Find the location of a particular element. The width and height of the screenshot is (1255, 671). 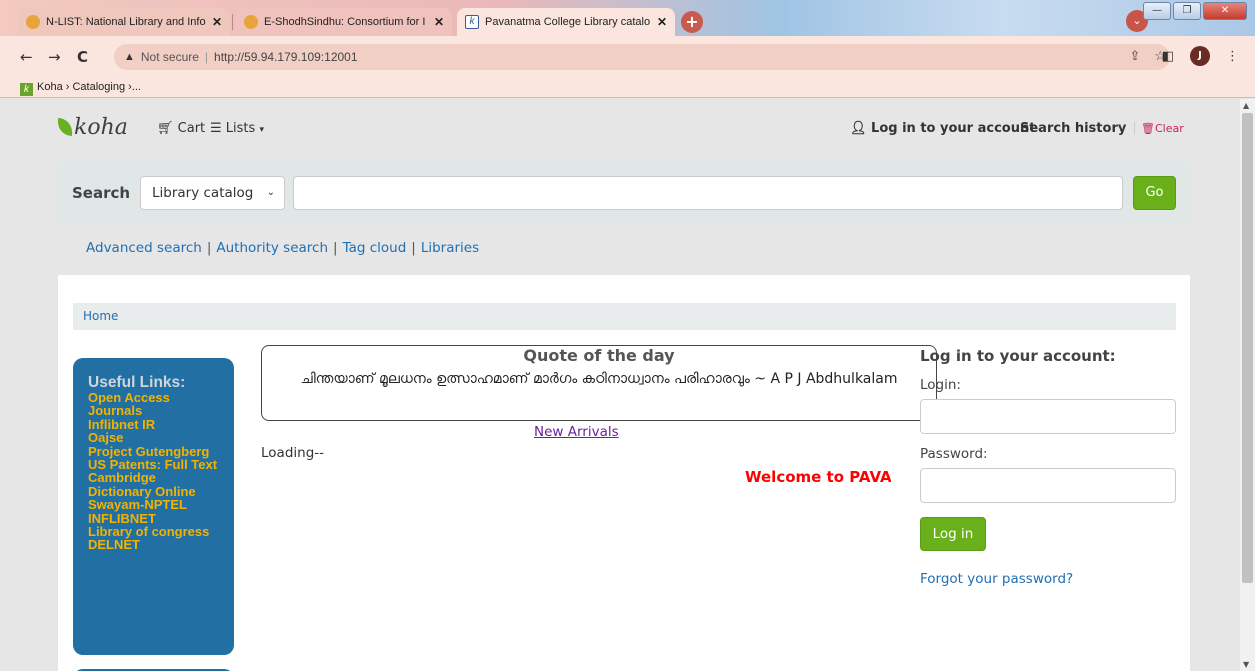

scroll-up-arrow-icon: ▲ is located at coordinates (1246, 105).